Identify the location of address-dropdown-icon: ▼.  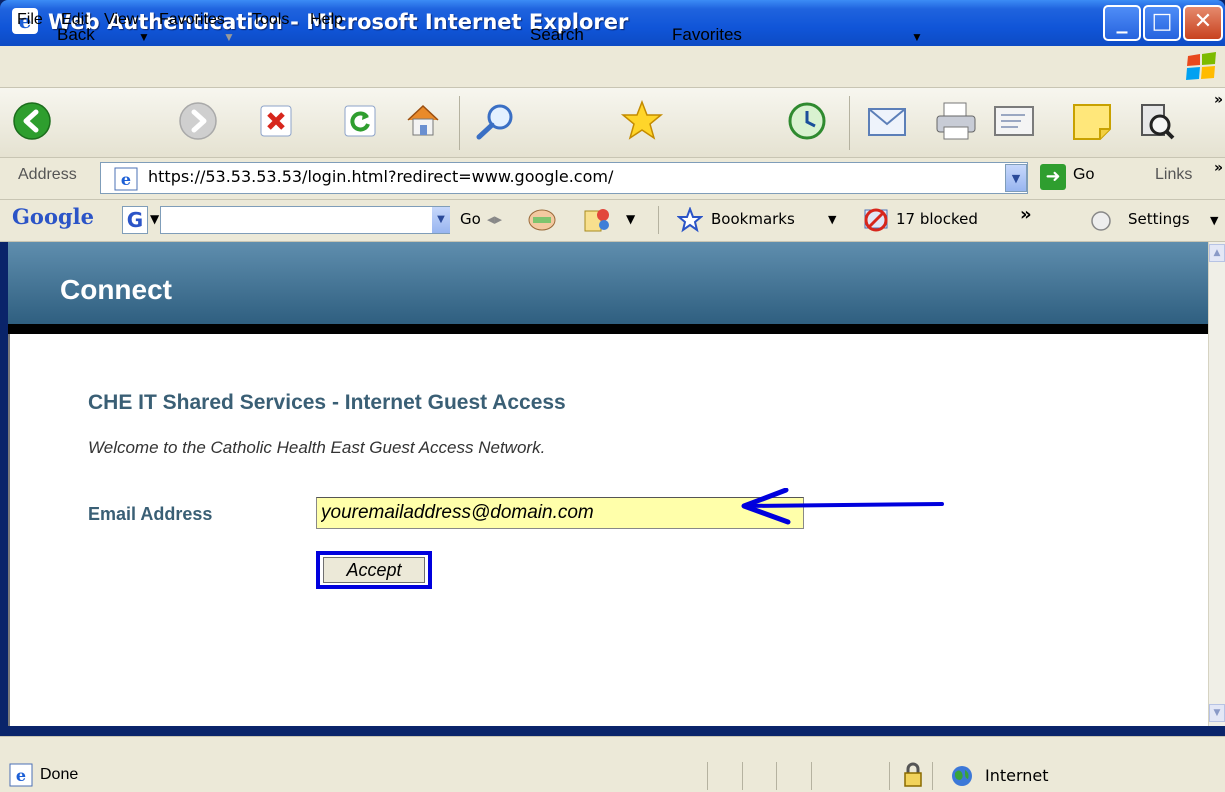
(1016, 178).